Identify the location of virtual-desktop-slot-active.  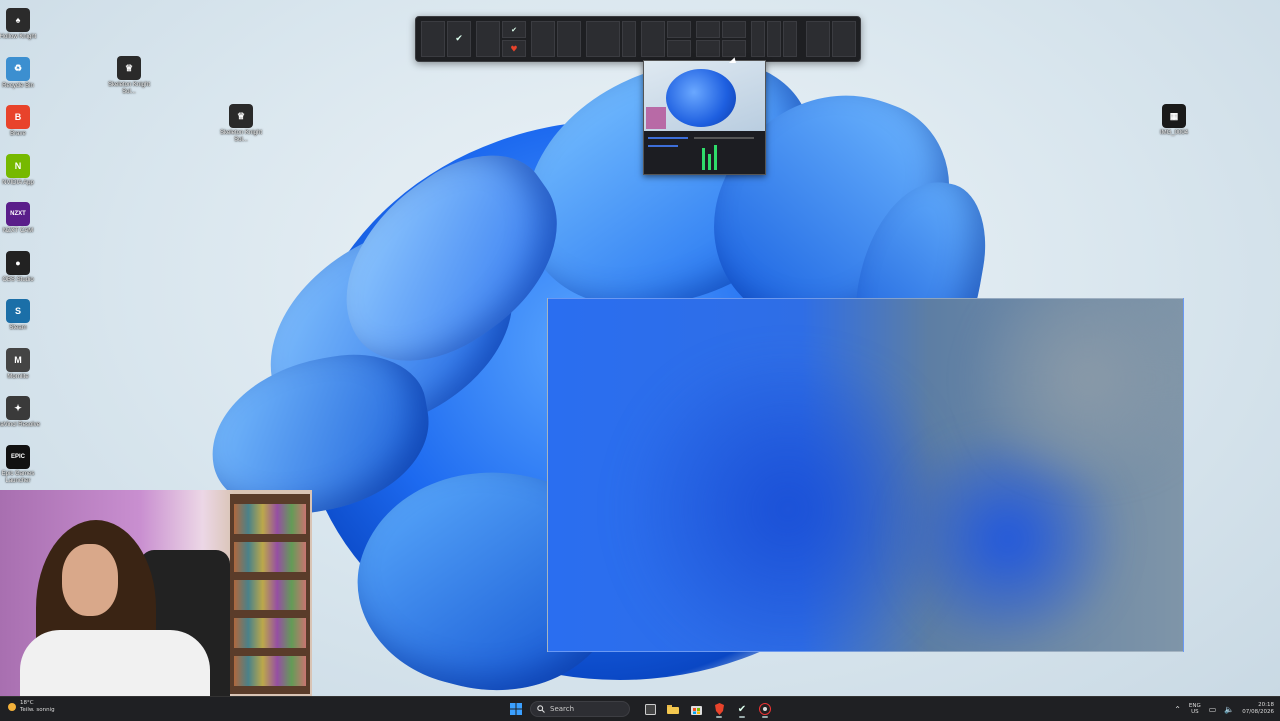
(734, 39).